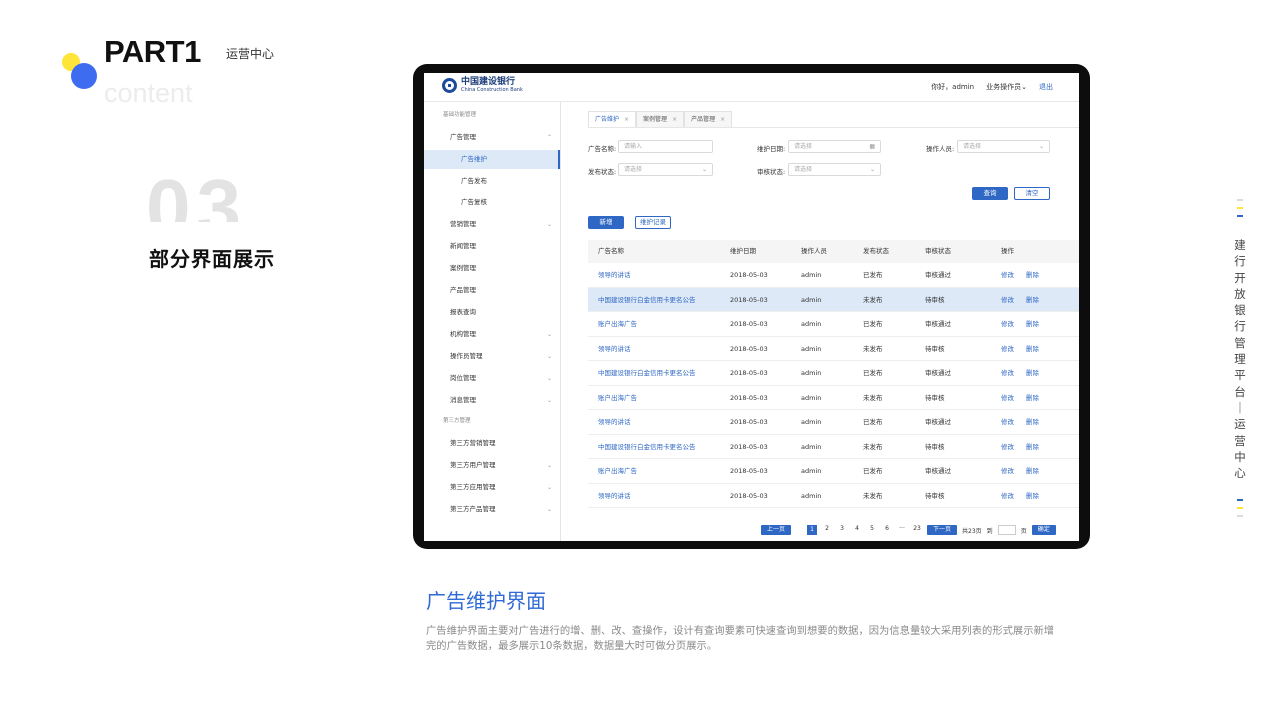 The width and height of the screenshot is (1280, 720). What do you see at coordinates (492, 465) in the screenshot?
I see `sidebar-item: 第三方用户管理 ⌄` at bounding box center [492, 465].